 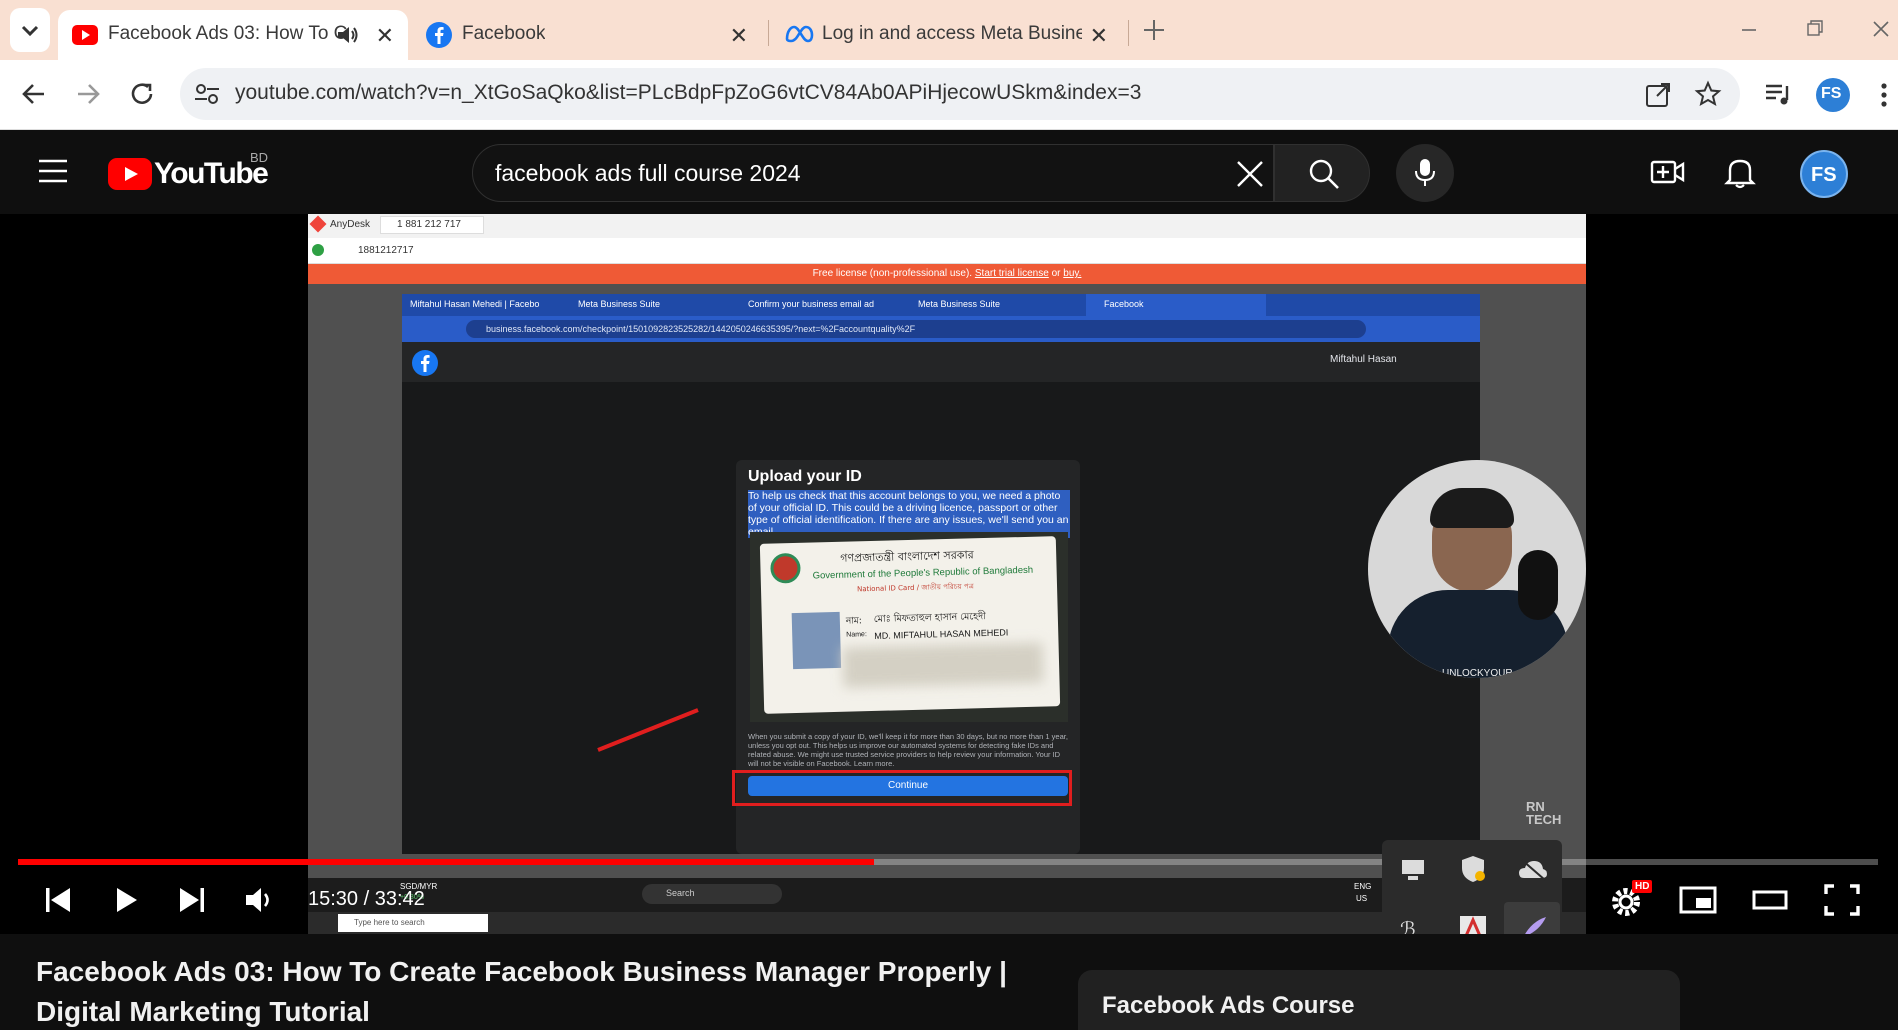 I want to click on search-button, so click(x=1322, y=173).